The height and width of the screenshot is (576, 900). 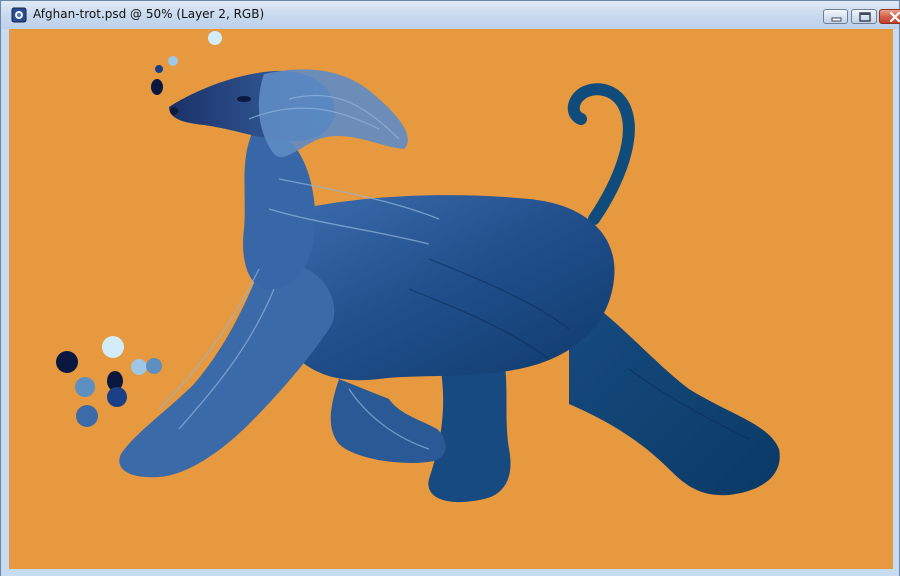 I want to click on minimize-icon, so click(x=836, y=19).